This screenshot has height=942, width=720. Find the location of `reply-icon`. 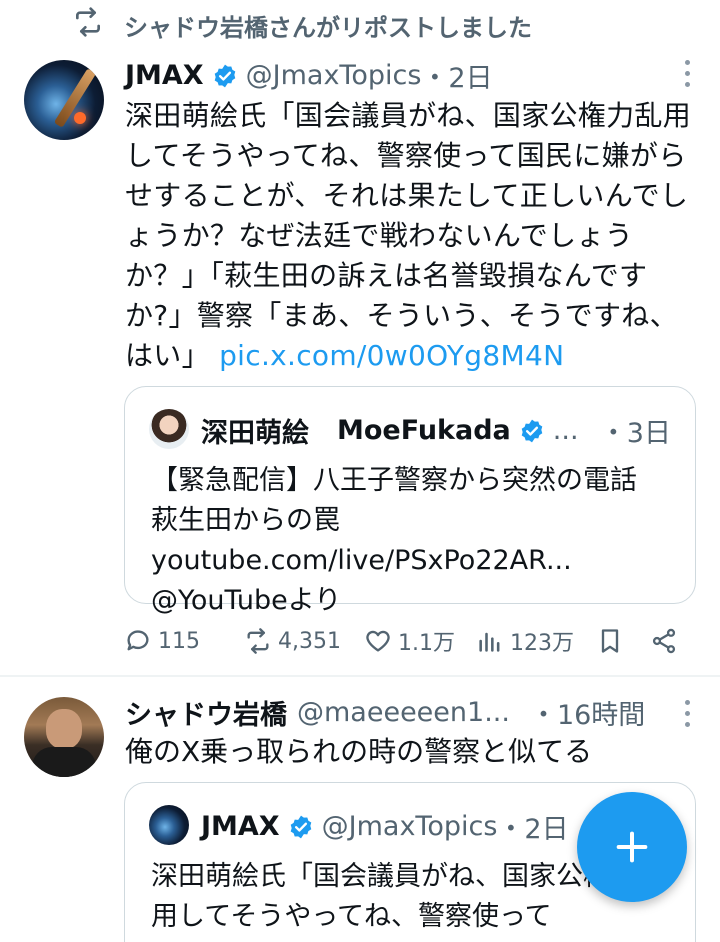

reply-icon is located at coordinates (138, 640).